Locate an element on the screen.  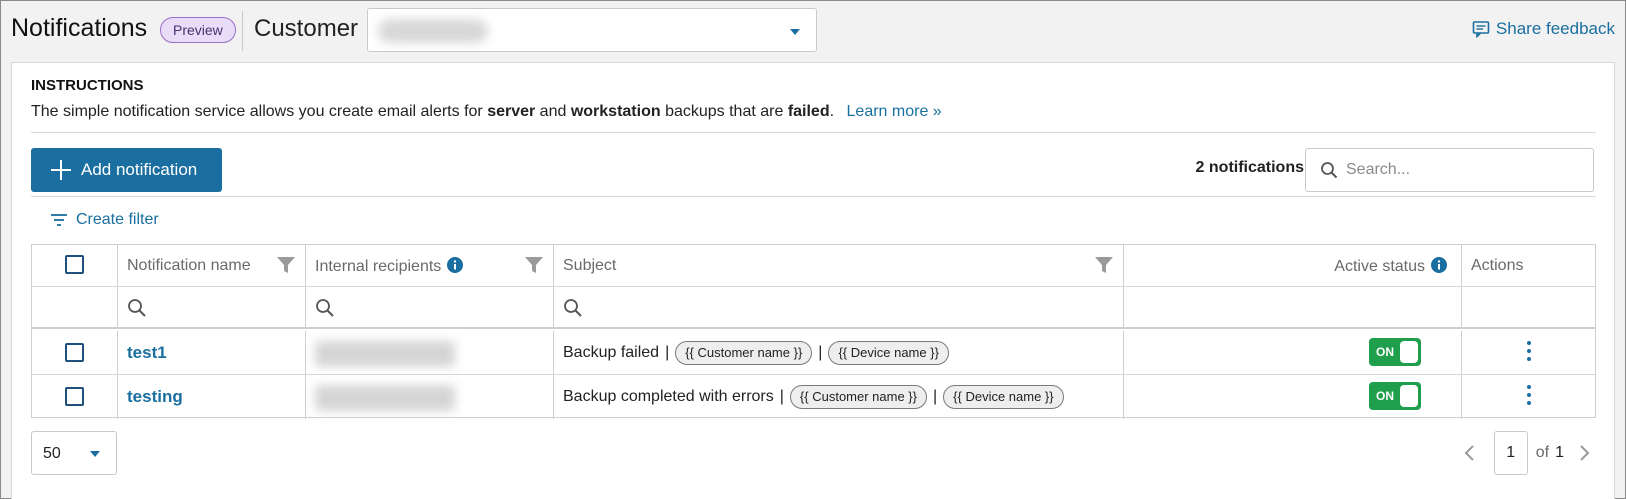
add-notification-button: Add notification is located at coordinates (126, 170).